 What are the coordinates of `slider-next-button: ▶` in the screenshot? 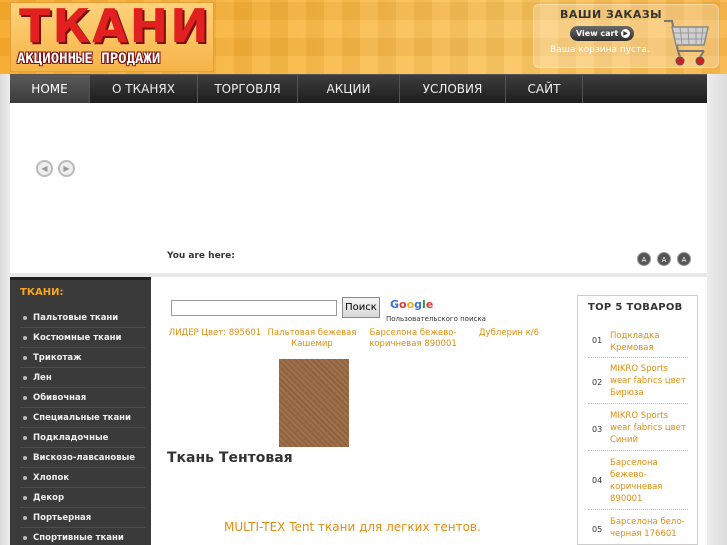 It's located at (66, 168).